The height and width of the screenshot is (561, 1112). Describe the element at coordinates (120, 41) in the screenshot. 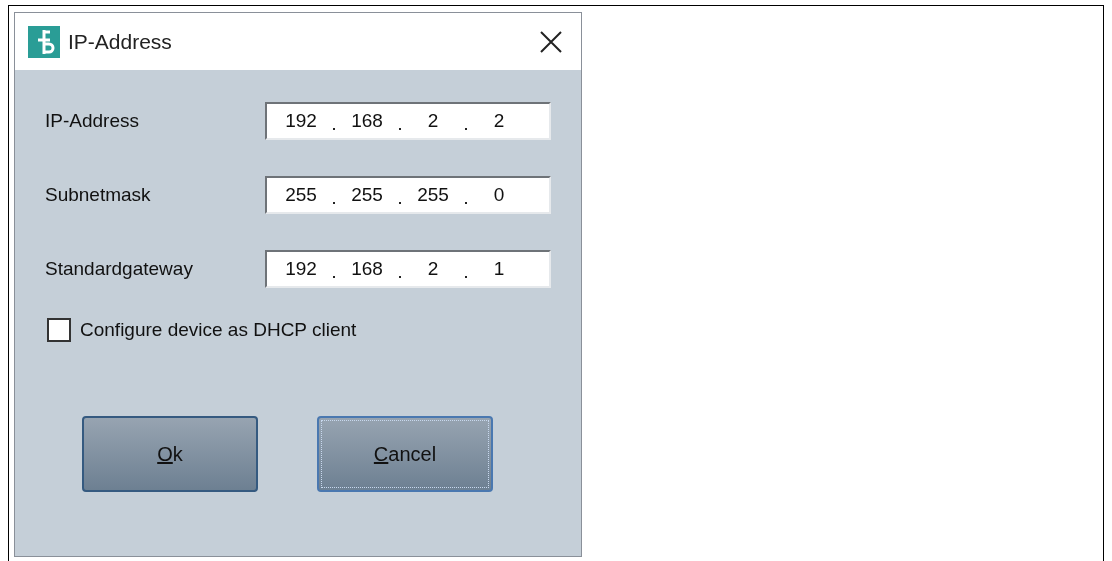

I see `window-title: IP-Address` at that location.